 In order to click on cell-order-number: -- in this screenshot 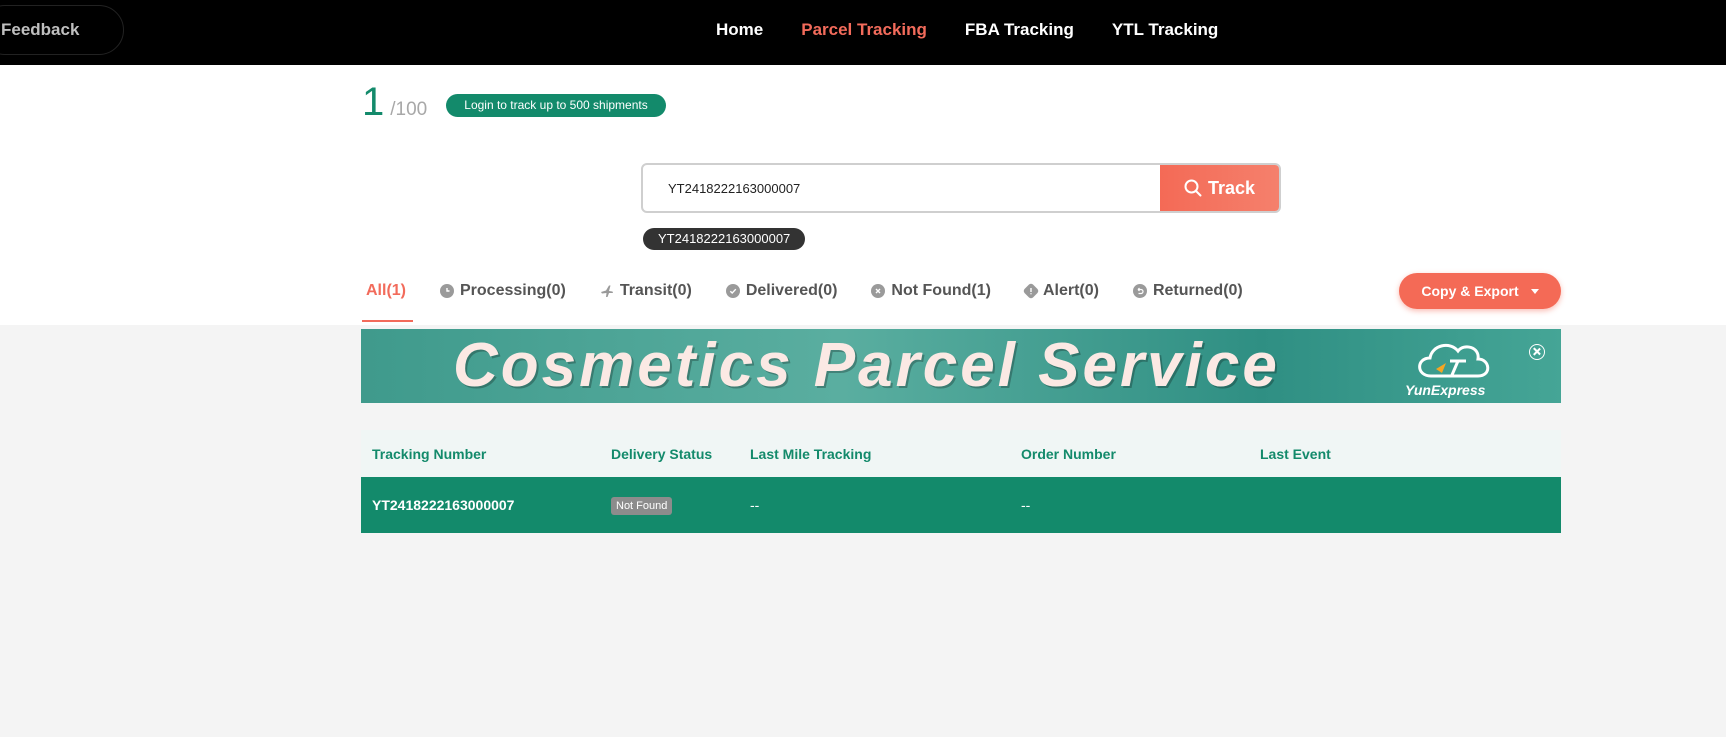, I will do `click(1026, 505)`.